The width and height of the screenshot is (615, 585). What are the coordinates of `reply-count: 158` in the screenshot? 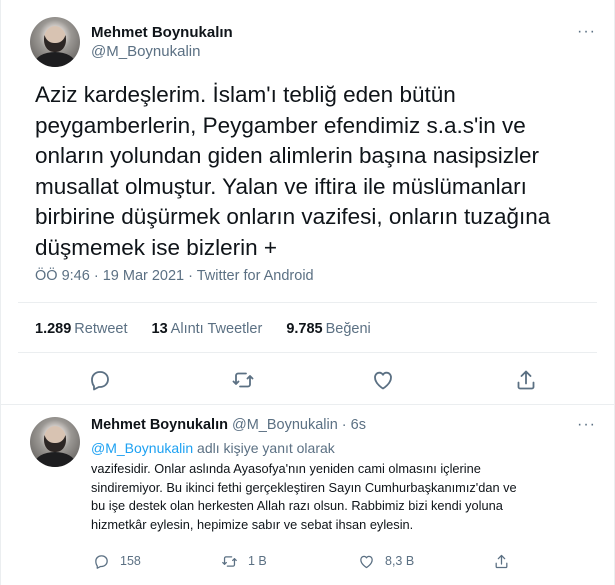 It's located at (130, 561).